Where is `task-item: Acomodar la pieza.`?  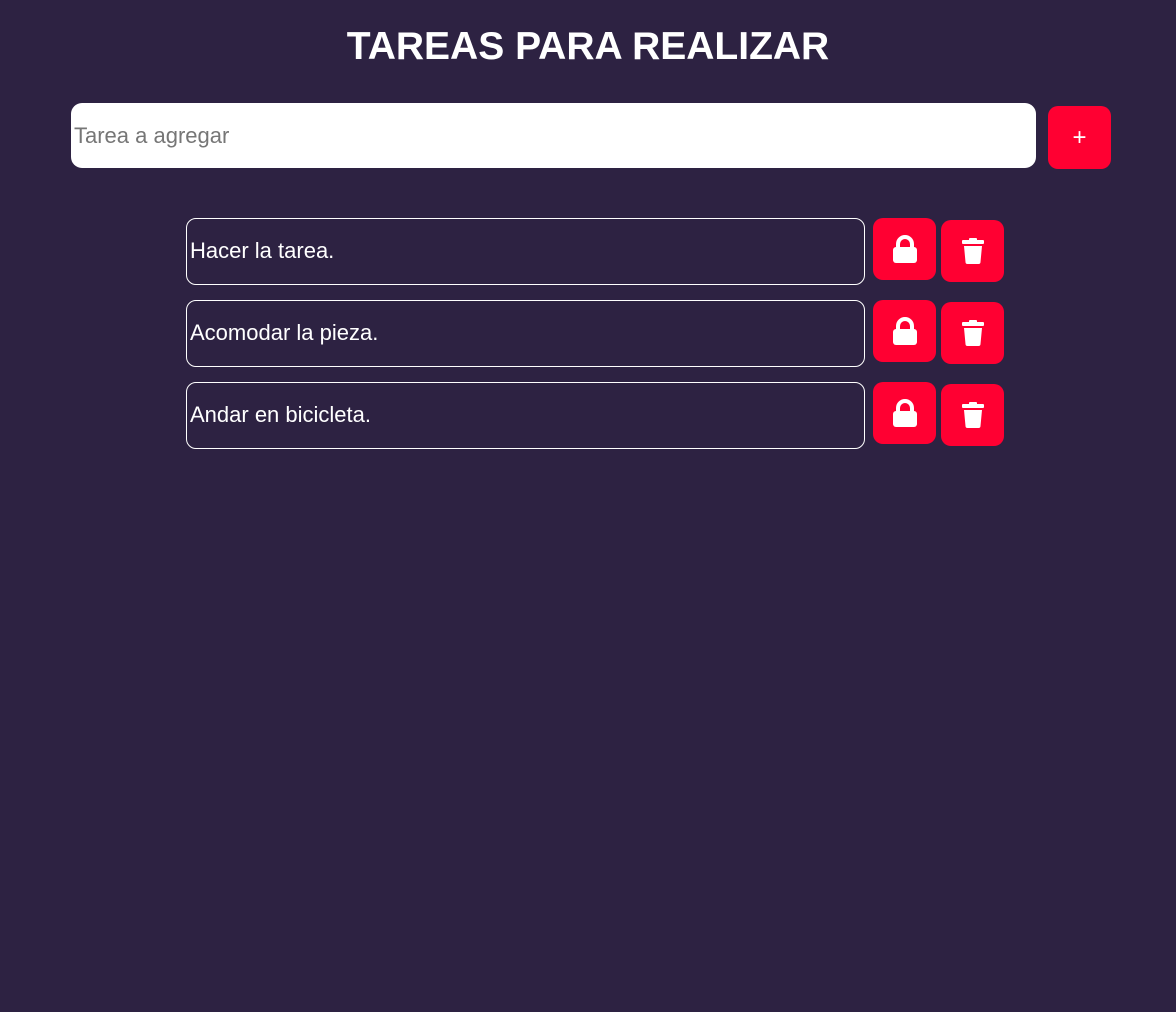 task-item: Acomodar la pieza. is located at coordinates (596, 333).